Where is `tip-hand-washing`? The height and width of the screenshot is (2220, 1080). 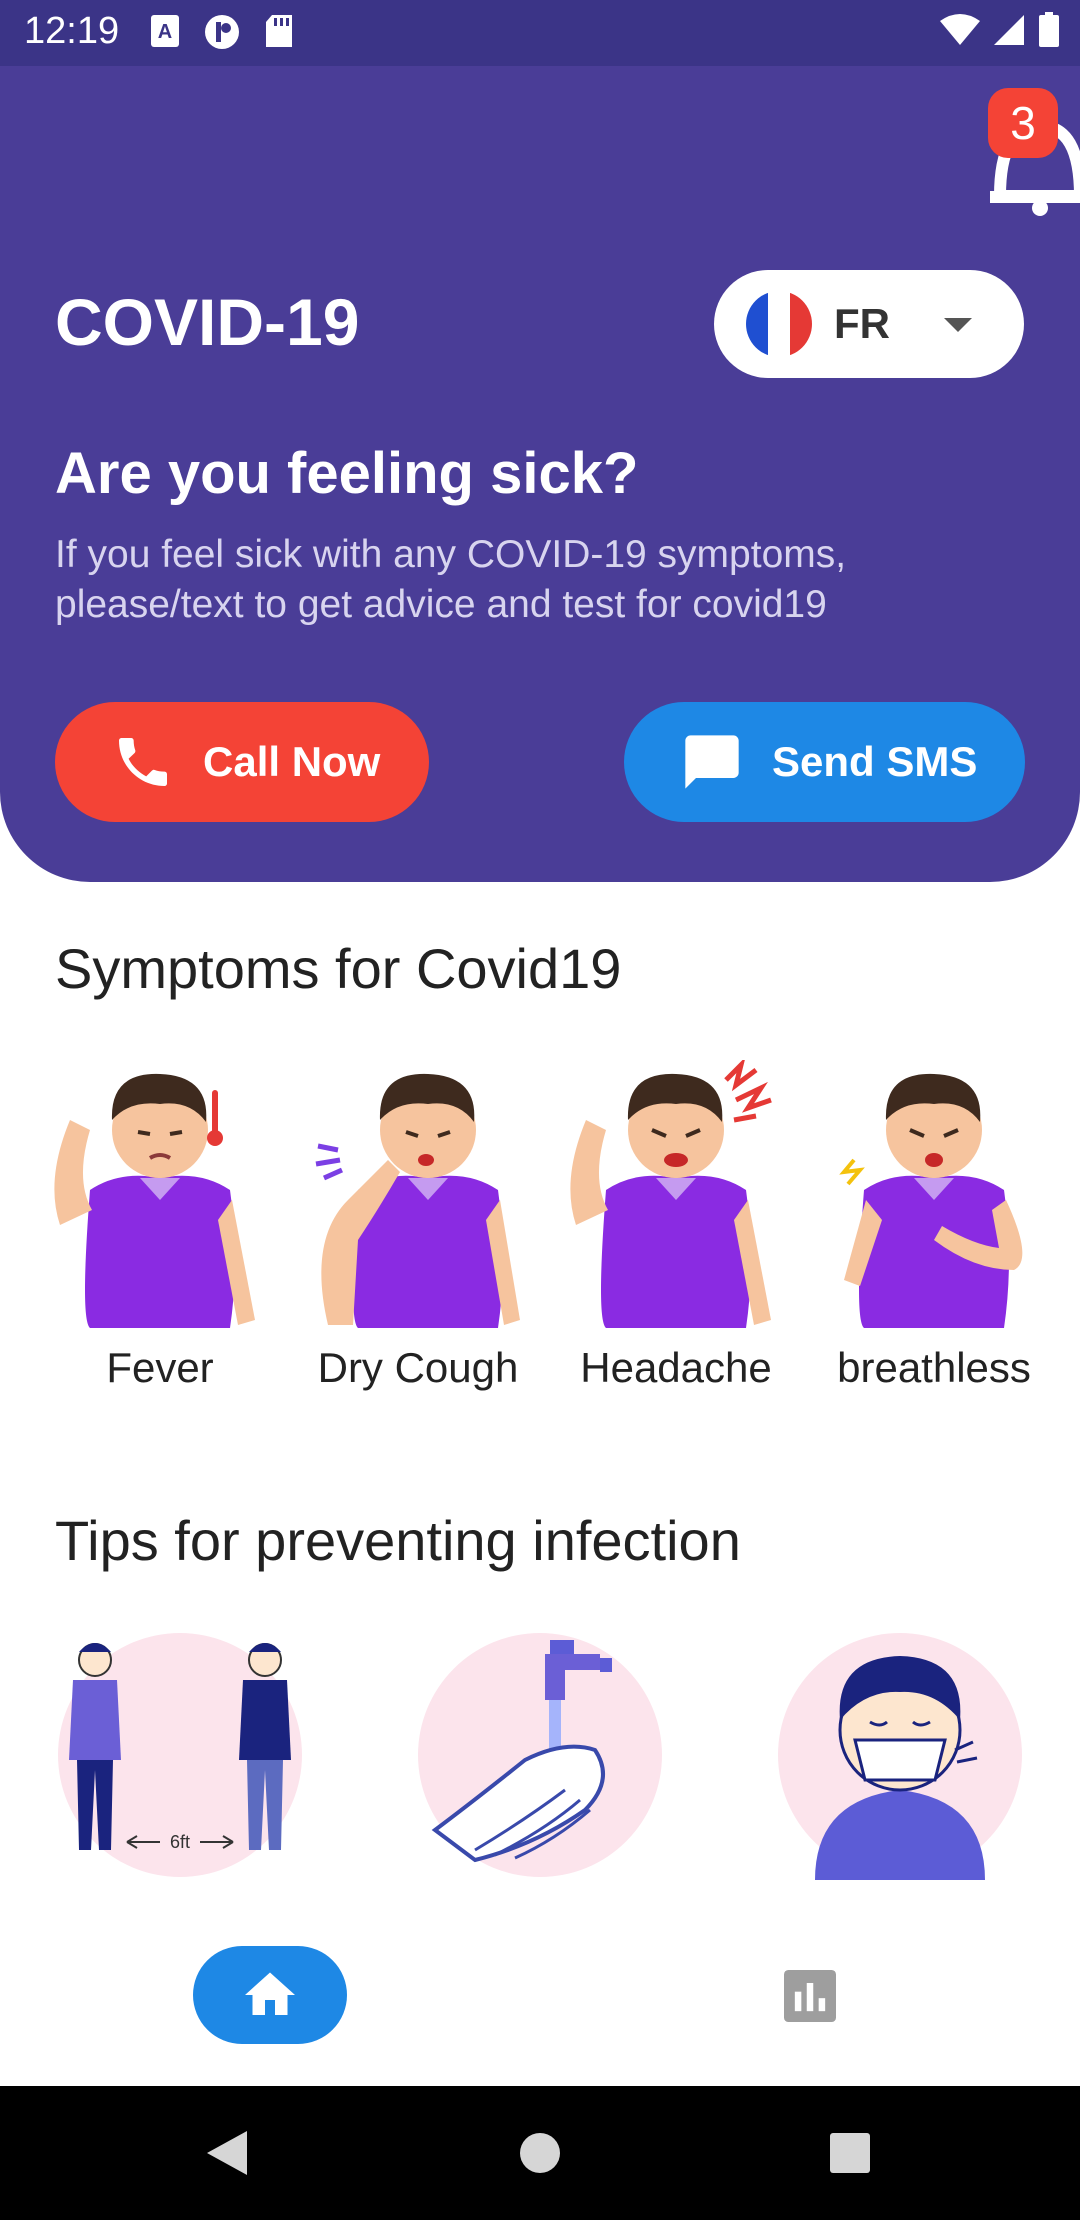
tip-hand-washing is located at coordinates (540, 1755).